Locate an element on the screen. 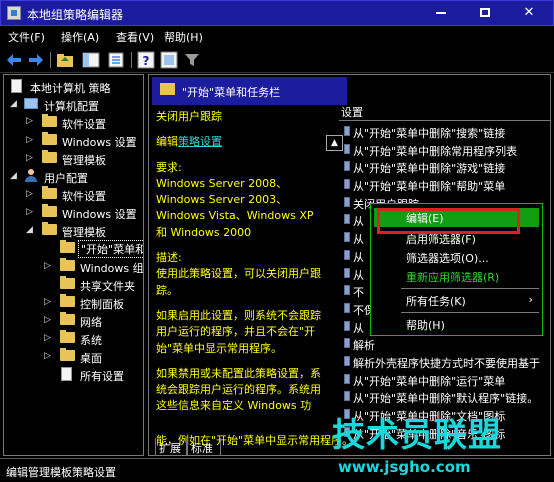  menu-action: 操作(A) is located at coordinates (80, 37).